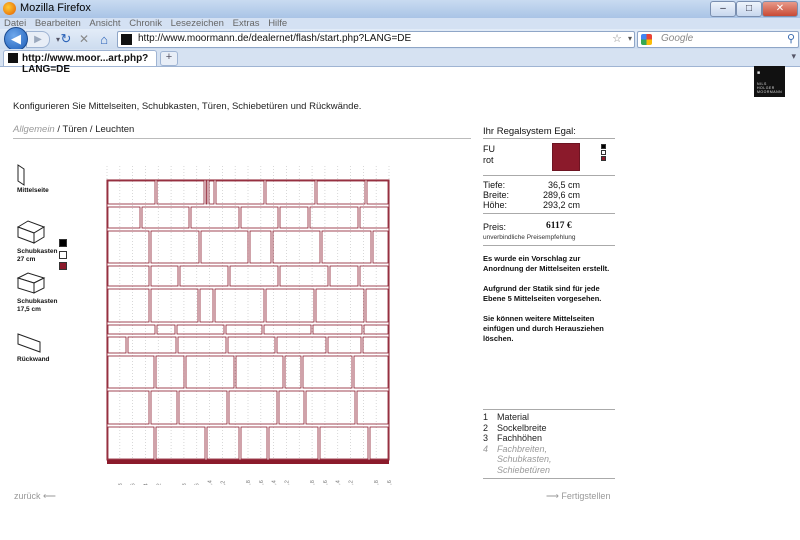 The height and width of the screenshot is (540, 800). Describe the element at coordinates (185, 484) in the screenshot. I see `ruler-tick-label: 76,8` at that location.